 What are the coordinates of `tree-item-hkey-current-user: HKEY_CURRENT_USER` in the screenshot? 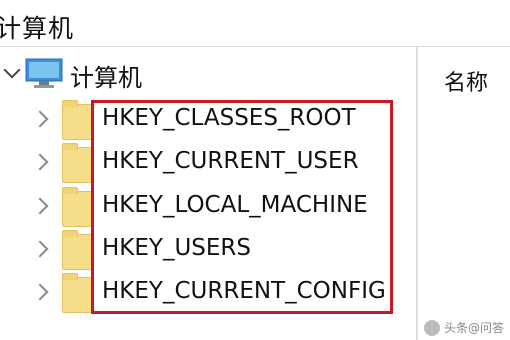 It's located at (208, 164).